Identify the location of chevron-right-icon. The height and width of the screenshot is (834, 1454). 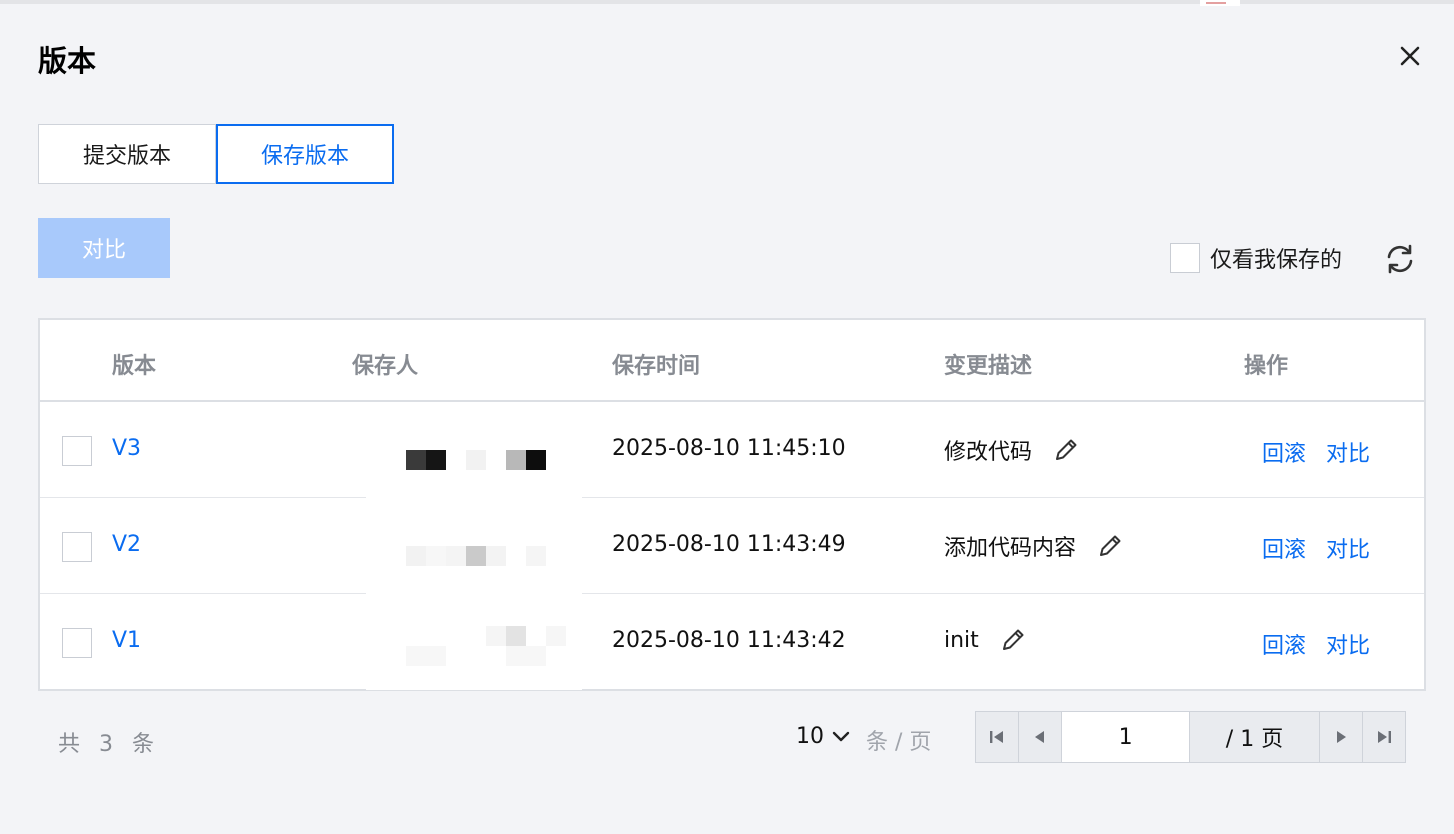
(1341, 737).